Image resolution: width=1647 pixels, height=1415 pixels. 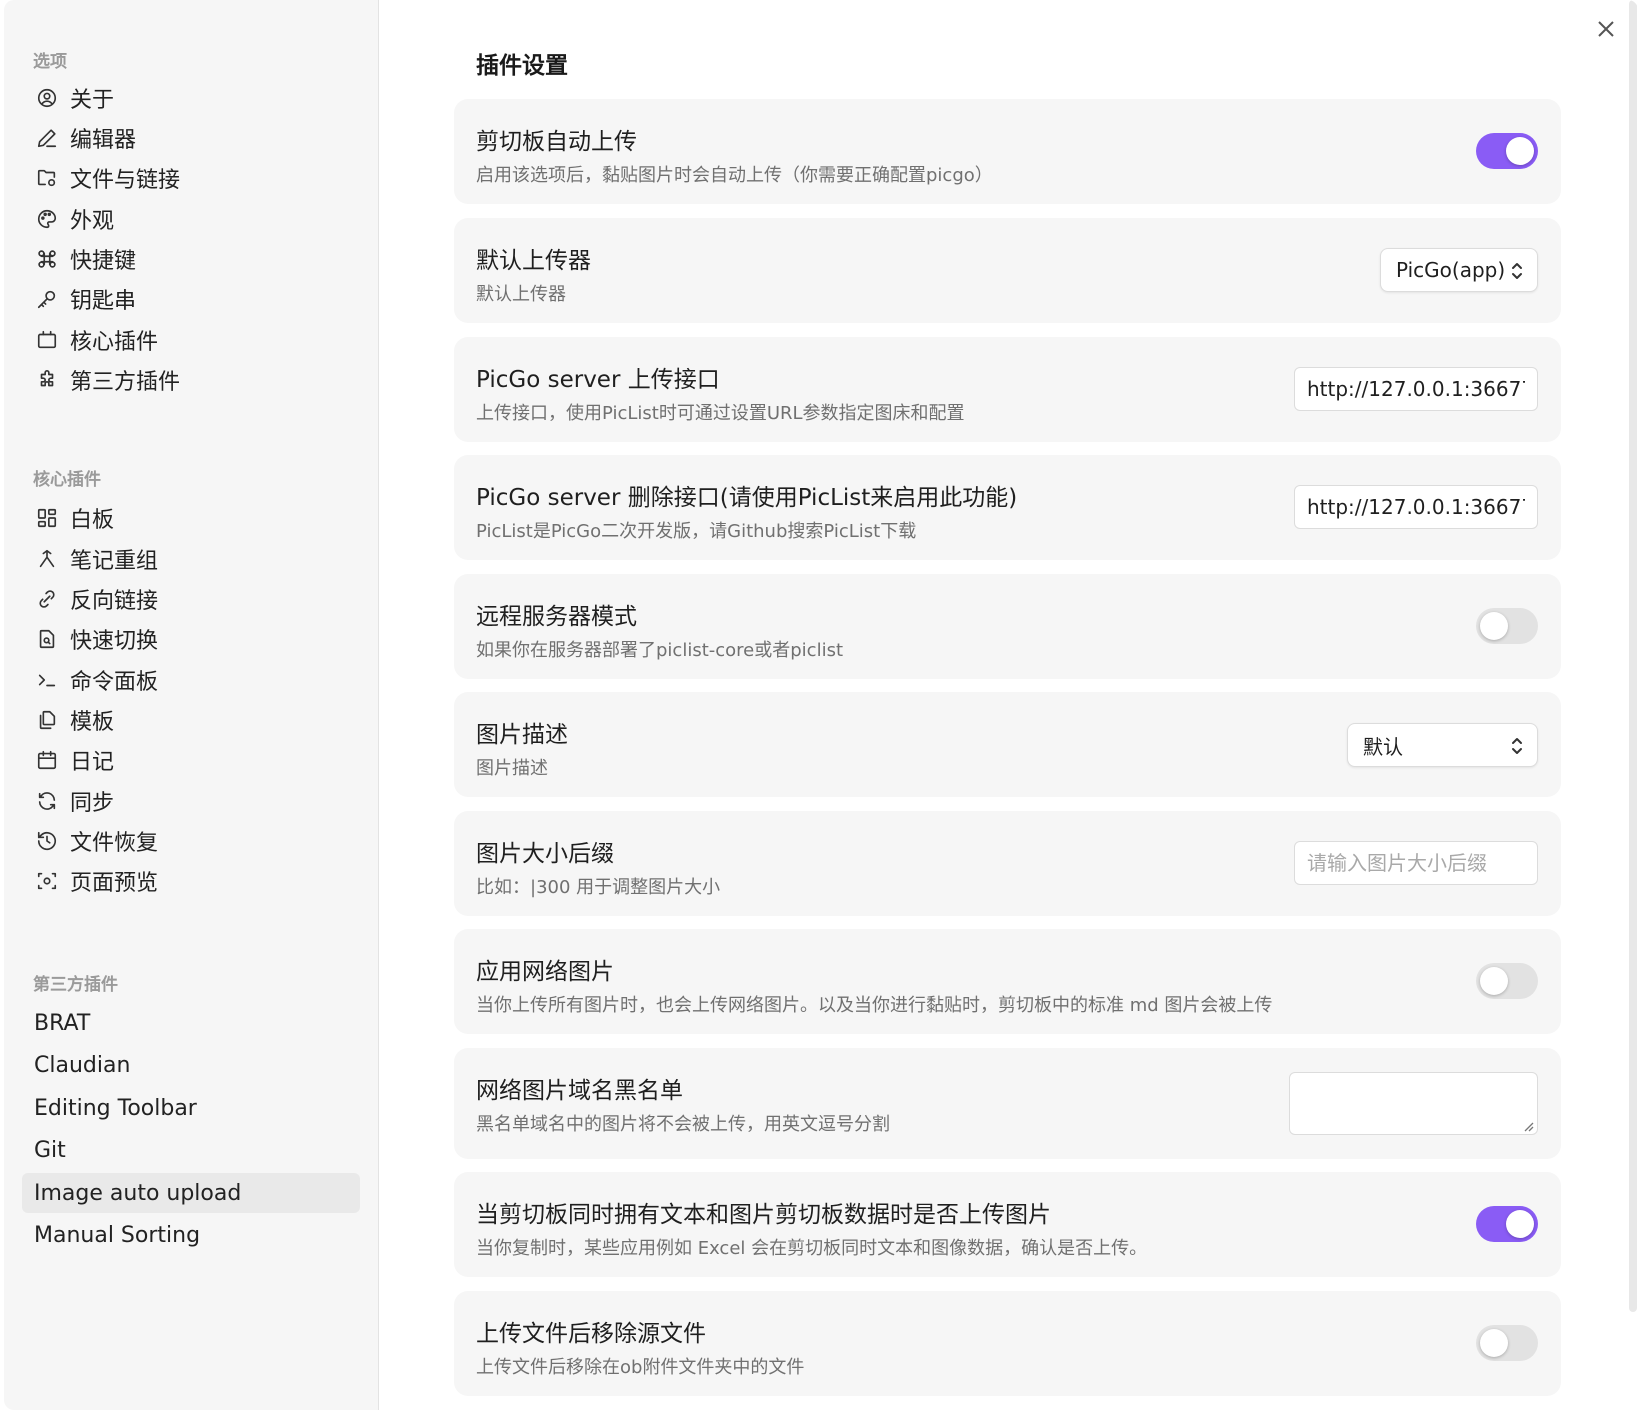 I want to click on sidebar-item-about: 关于, so click(x=191, y=98).